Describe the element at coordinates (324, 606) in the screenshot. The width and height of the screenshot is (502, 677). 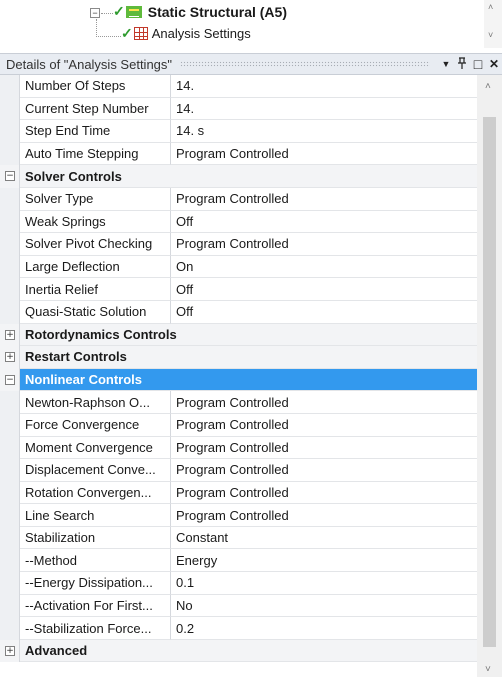
I see `property-value: No` at that location.